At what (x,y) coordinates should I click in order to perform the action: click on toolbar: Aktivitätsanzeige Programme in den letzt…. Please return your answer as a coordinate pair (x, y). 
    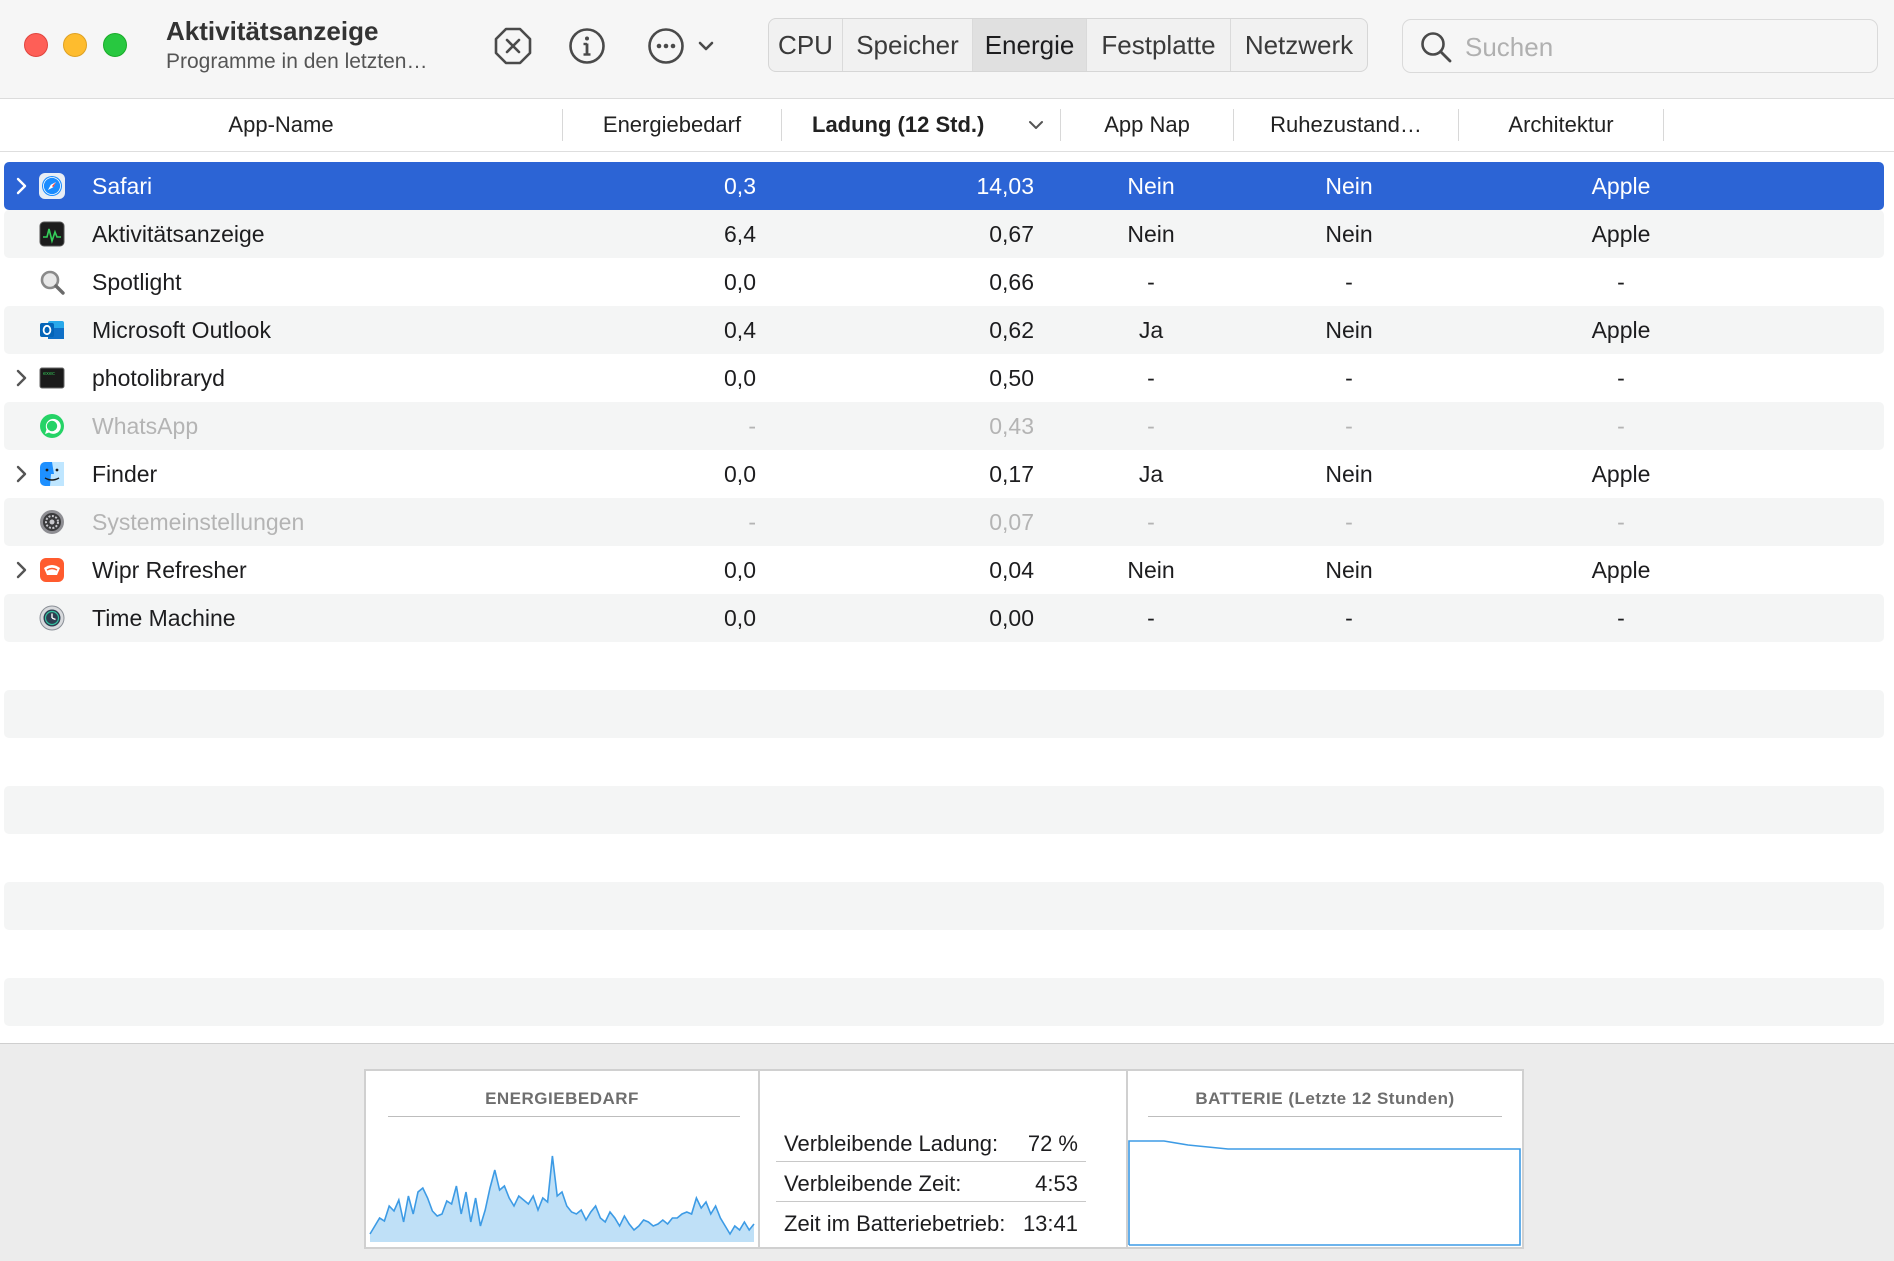
    Looking at the image, I should click on (947, 49).